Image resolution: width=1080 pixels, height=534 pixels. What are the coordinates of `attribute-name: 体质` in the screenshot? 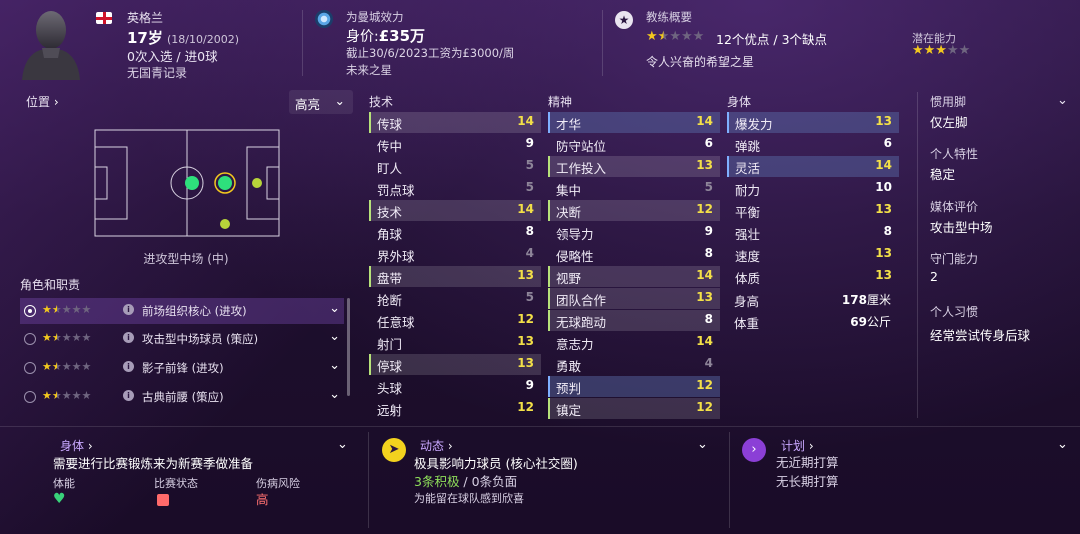 It's located at (748, 278).